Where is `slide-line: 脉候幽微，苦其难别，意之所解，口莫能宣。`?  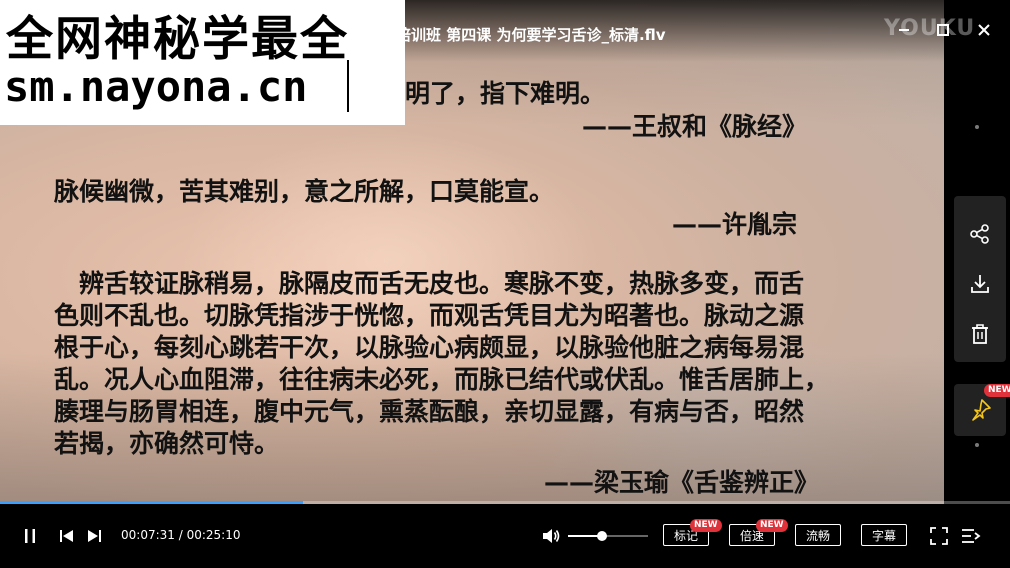
slide-line: 脉候幽微，苦其难别，意之所解，口莫能宣。 is located at coordinates (304, 191).